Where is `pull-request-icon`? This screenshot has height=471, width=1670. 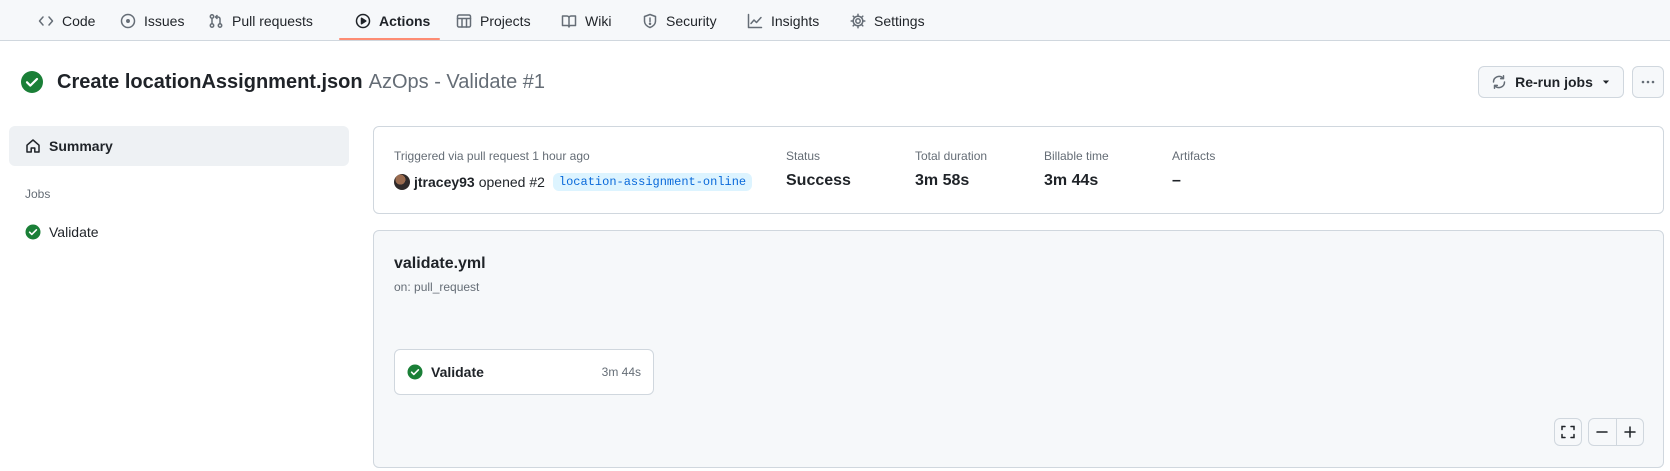 pull-request-icon is located at coordinates (216, 20).